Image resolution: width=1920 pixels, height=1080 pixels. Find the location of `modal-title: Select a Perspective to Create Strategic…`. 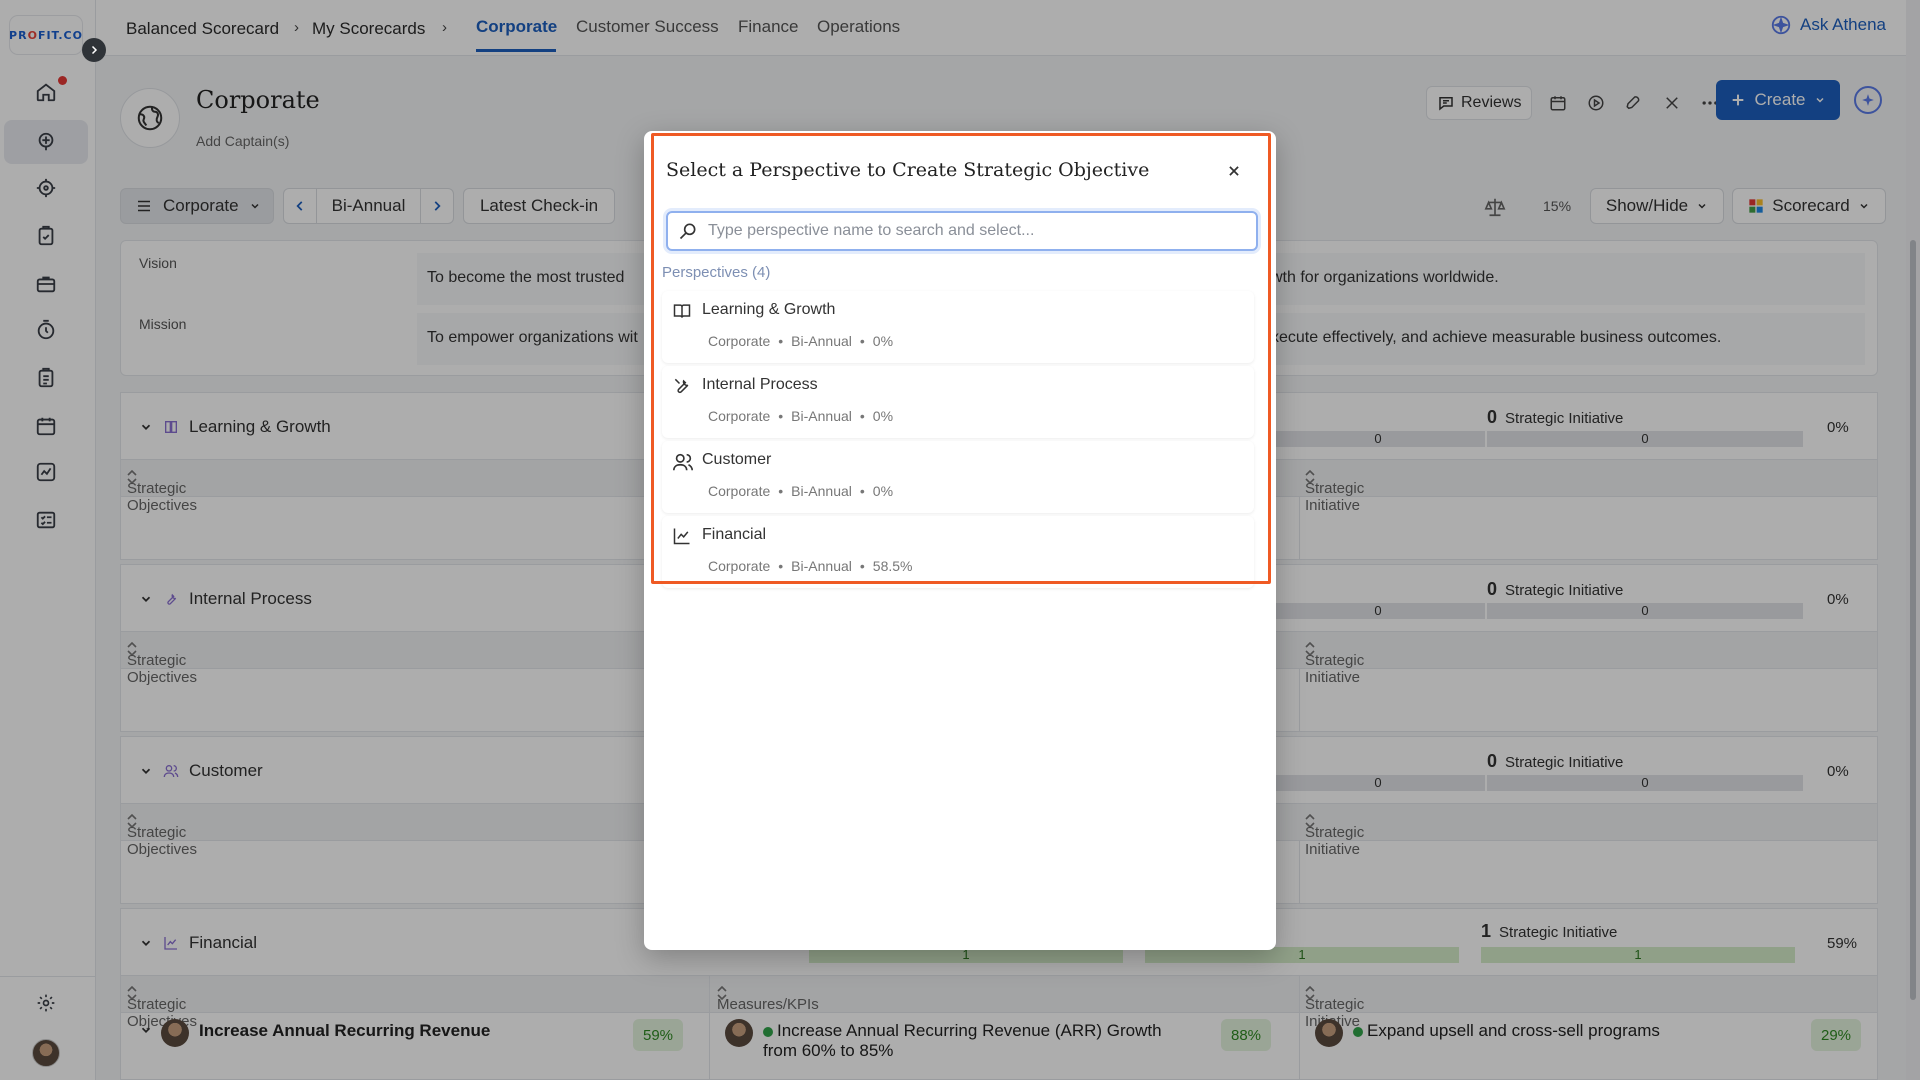

modal-title: Select a Perspective to Create Strategic… is located at coordinates (908, 170).